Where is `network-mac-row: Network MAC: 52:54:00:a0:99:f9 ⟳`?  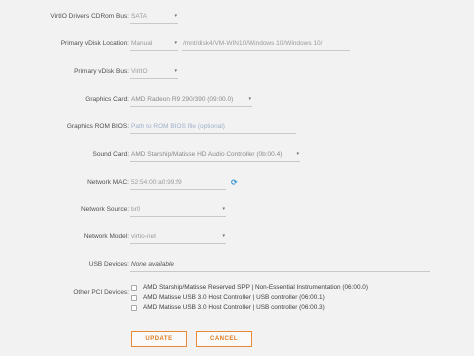
network-mac-row: Network MAC: 52:54:00:a0:99:f9 ⟳ is located at coordinates (237, 183).